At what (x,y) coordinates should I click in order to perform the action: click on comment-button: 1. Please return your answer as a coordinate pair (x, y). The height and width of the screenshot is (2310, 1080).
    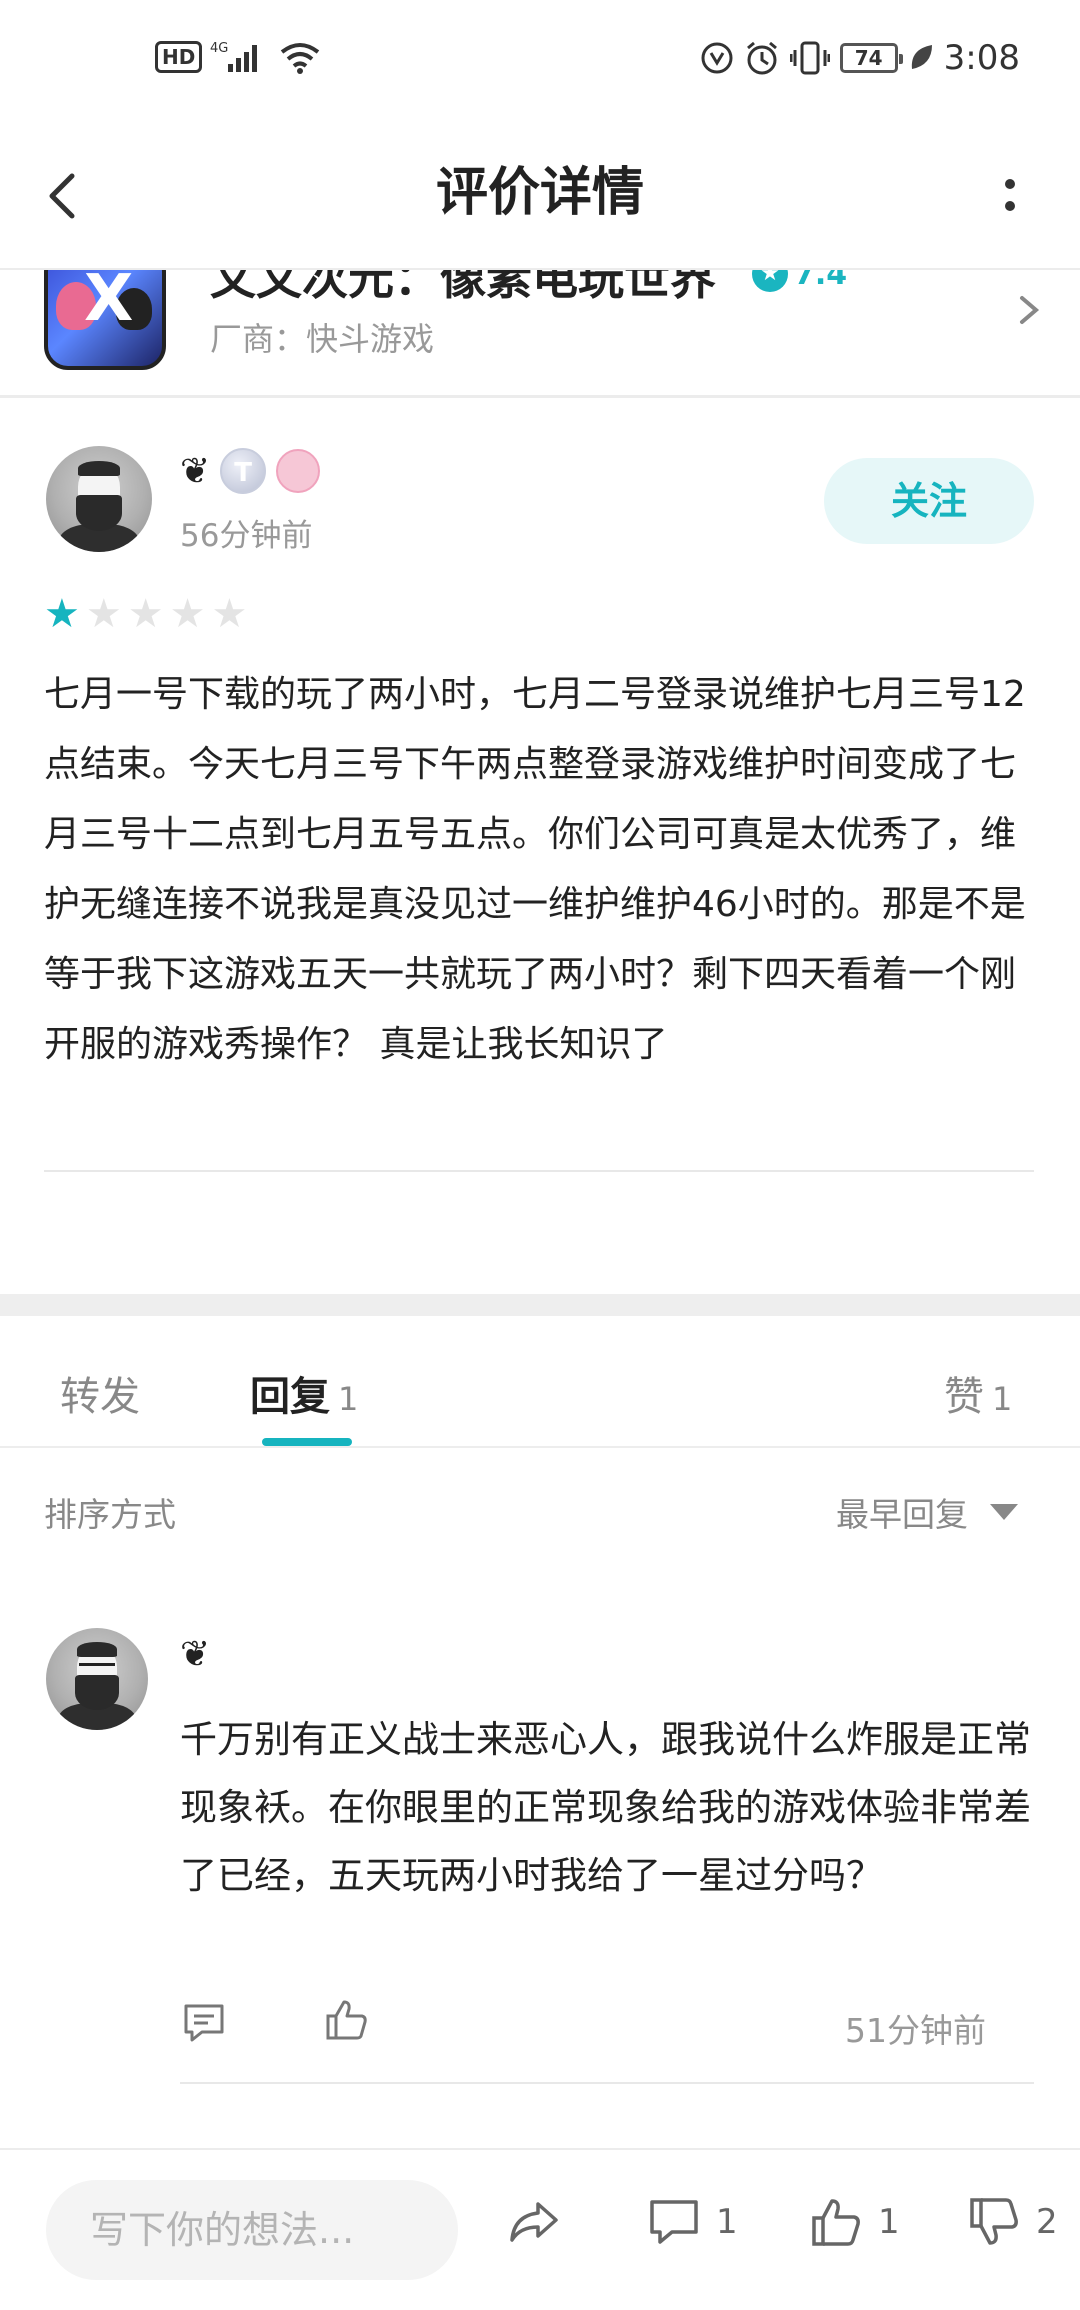
    Looking at the image, I should click on (692, 2222).